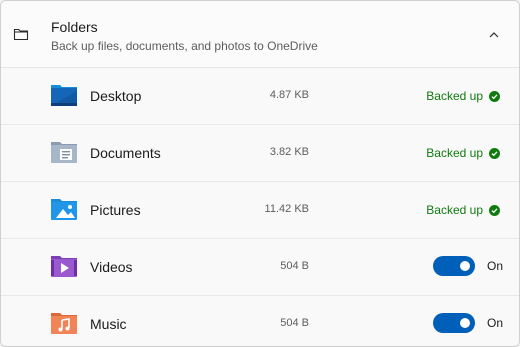 The image size is (520, 347). What do you see at coordinates (64, 95) in the screenshot?
I see `desktop-folder-icon` at bounding box center [64, 95].